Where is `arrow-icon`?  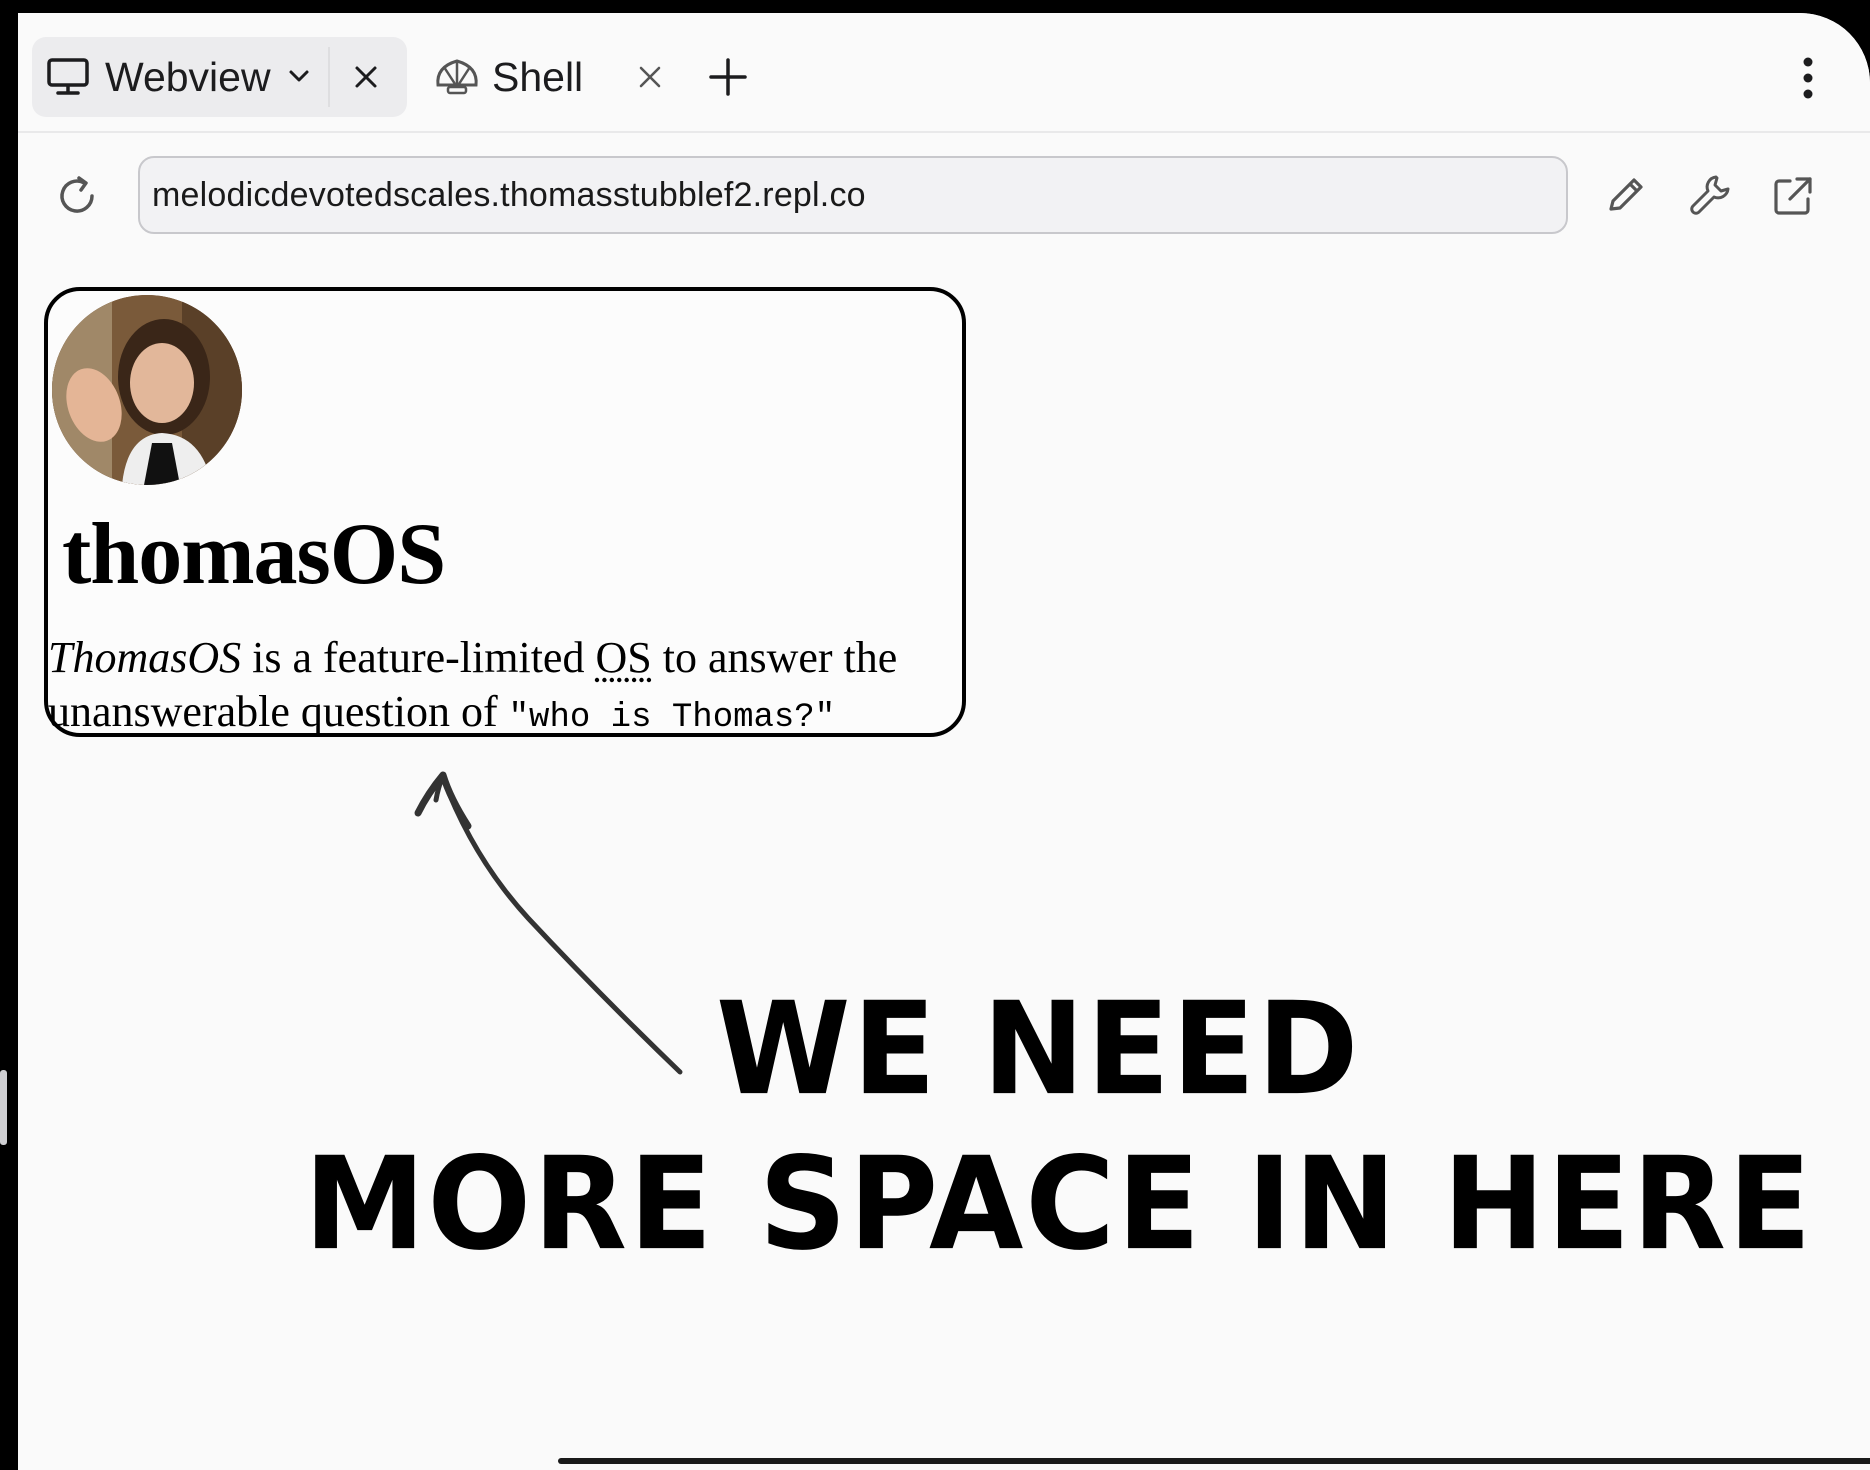
arrow-icon is located at coordinates (548, 923).